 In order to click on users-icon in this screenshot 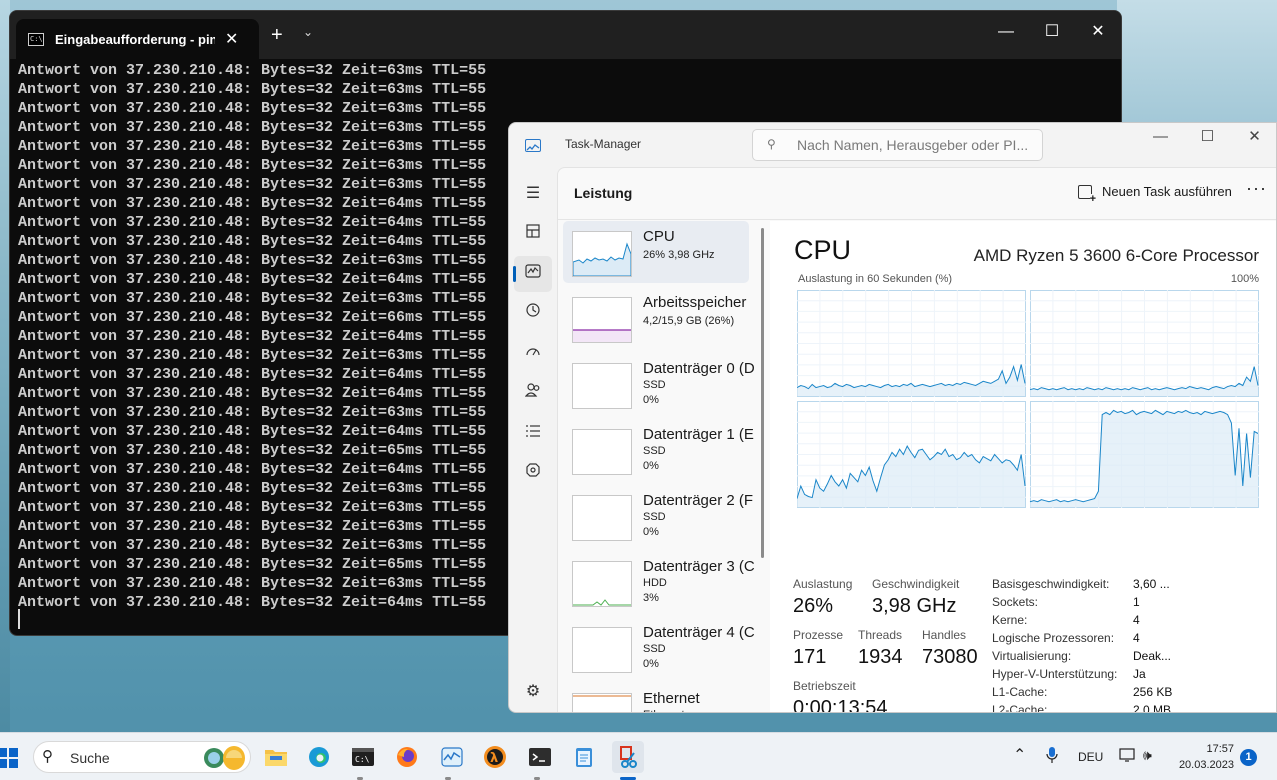, I will do `click(533, 394)`.